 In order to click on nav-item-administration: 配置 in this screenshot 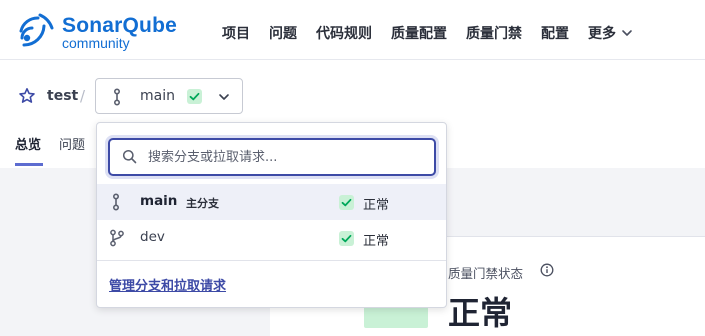, I will do `click(555, 33)`.